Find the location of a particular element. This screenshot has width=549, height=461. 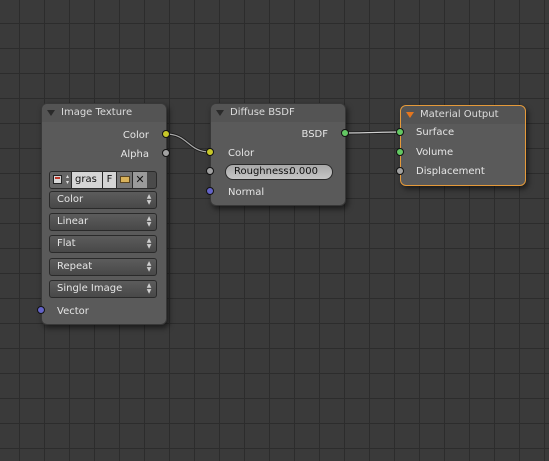

socket-input-surface is located at coordinates (400, 132).